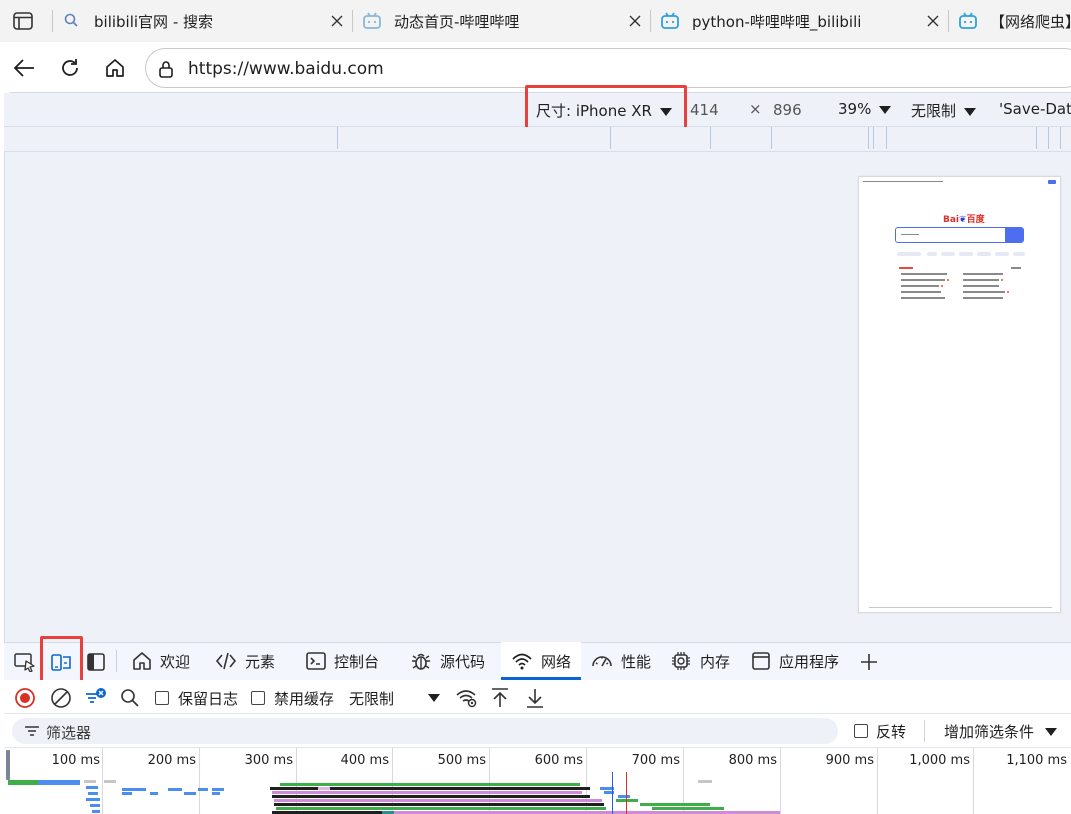  Describe the element at coordinates (861, 731) in the screenshot. I see `invert-checkbox` at that location.